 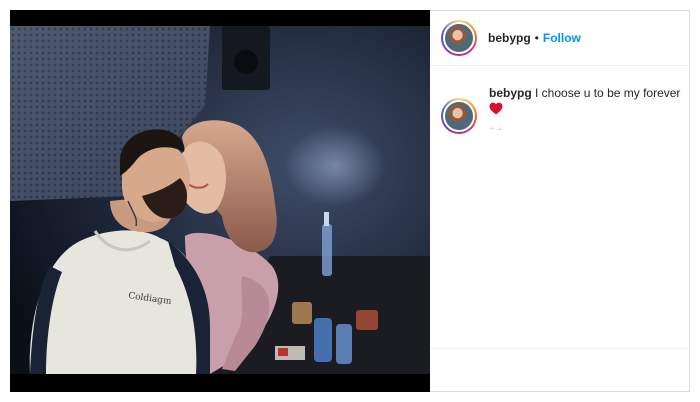 I want to click on caption-username: bebypg, so click(x=510, y=93).